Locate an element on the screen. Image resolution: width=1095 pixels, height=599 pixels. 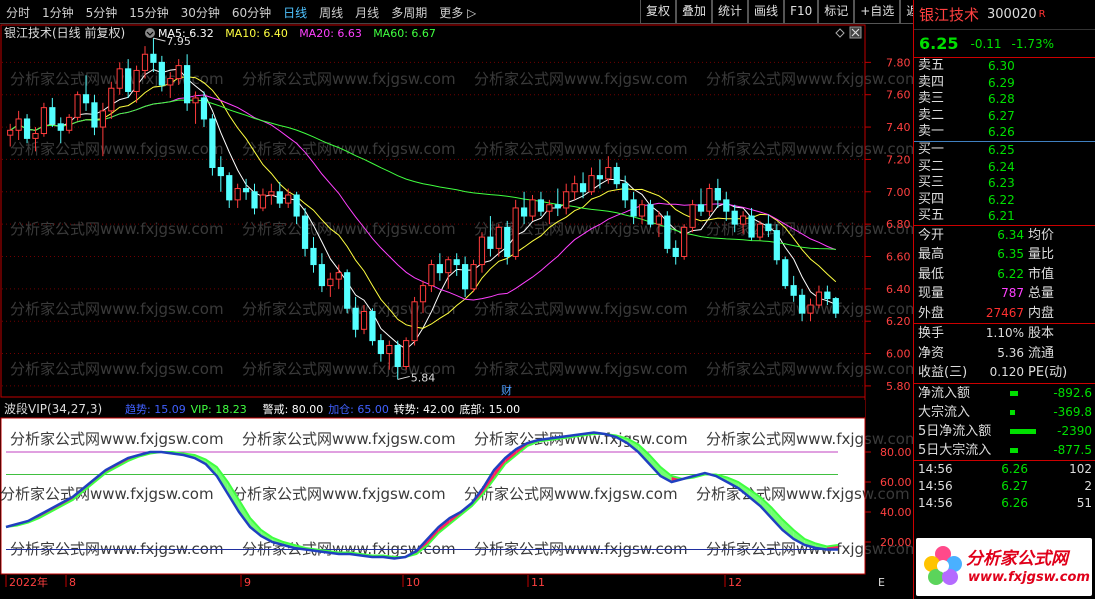
order-price: 6.30 is located at coordinates (1001, 66).